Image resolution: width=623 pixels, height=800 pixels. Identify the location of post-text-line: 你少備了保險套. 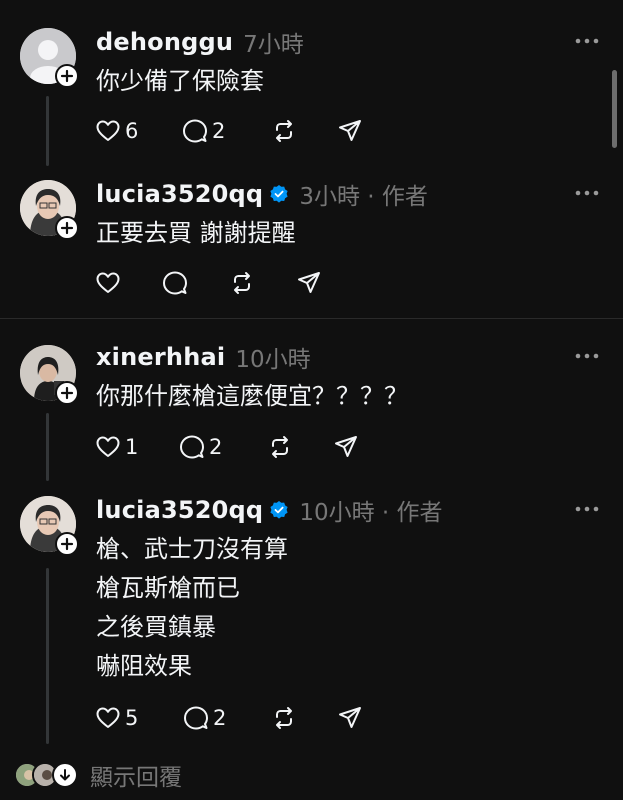
(180, 81).